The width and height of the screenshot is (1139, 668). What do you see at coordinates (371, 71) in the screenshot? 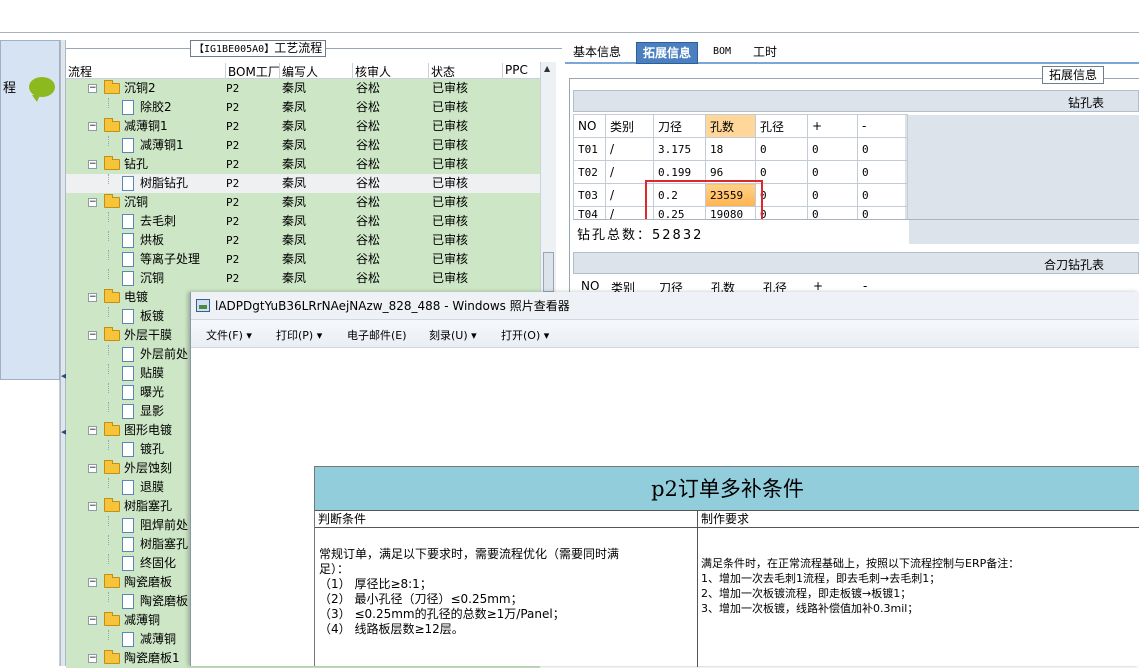
I see `col-header-auditor: 核审人` at bounding box center [371, 71].